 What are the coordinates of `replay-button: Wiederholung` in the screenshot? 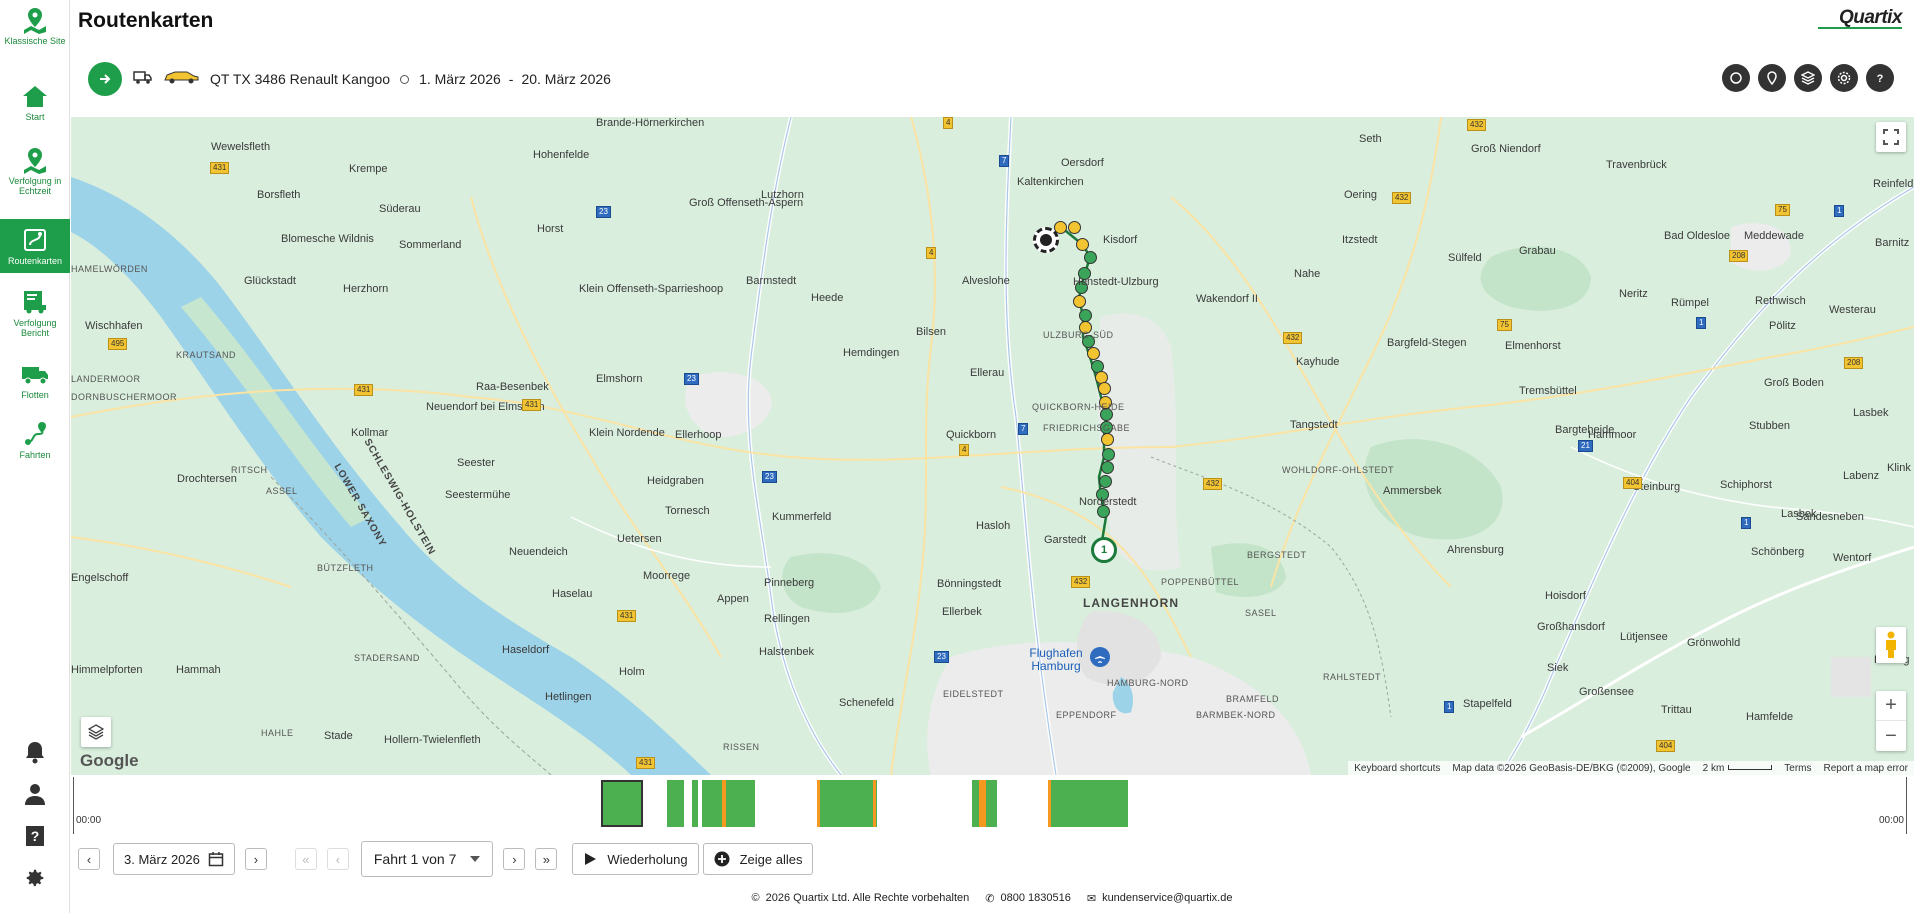 It's located at (635, 859).